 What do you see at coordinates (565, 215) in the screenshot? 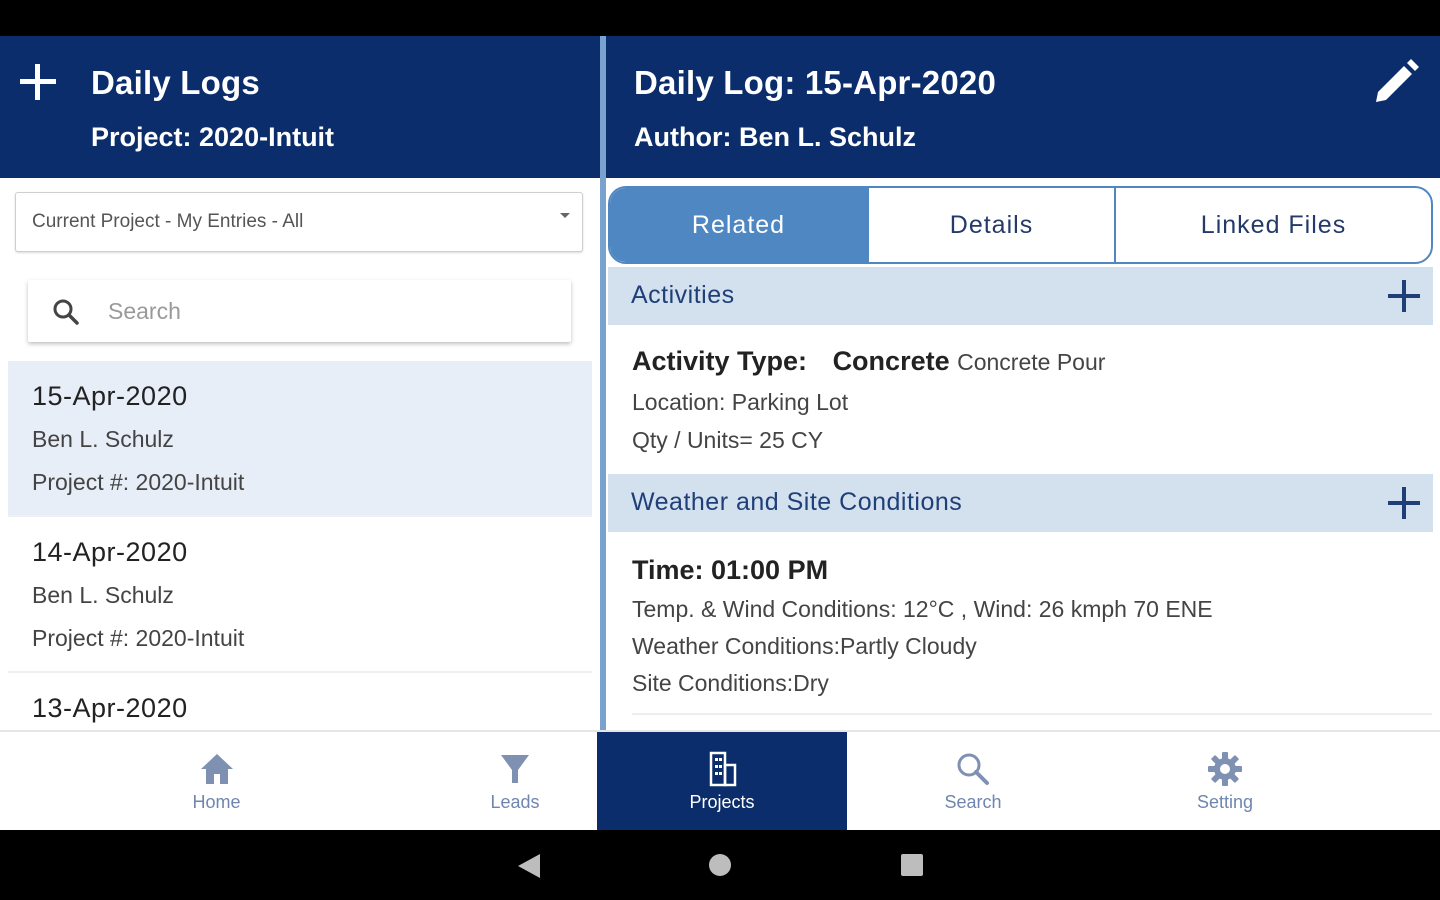
I see `chevron-down-icon` at bounding box center [565, 215].